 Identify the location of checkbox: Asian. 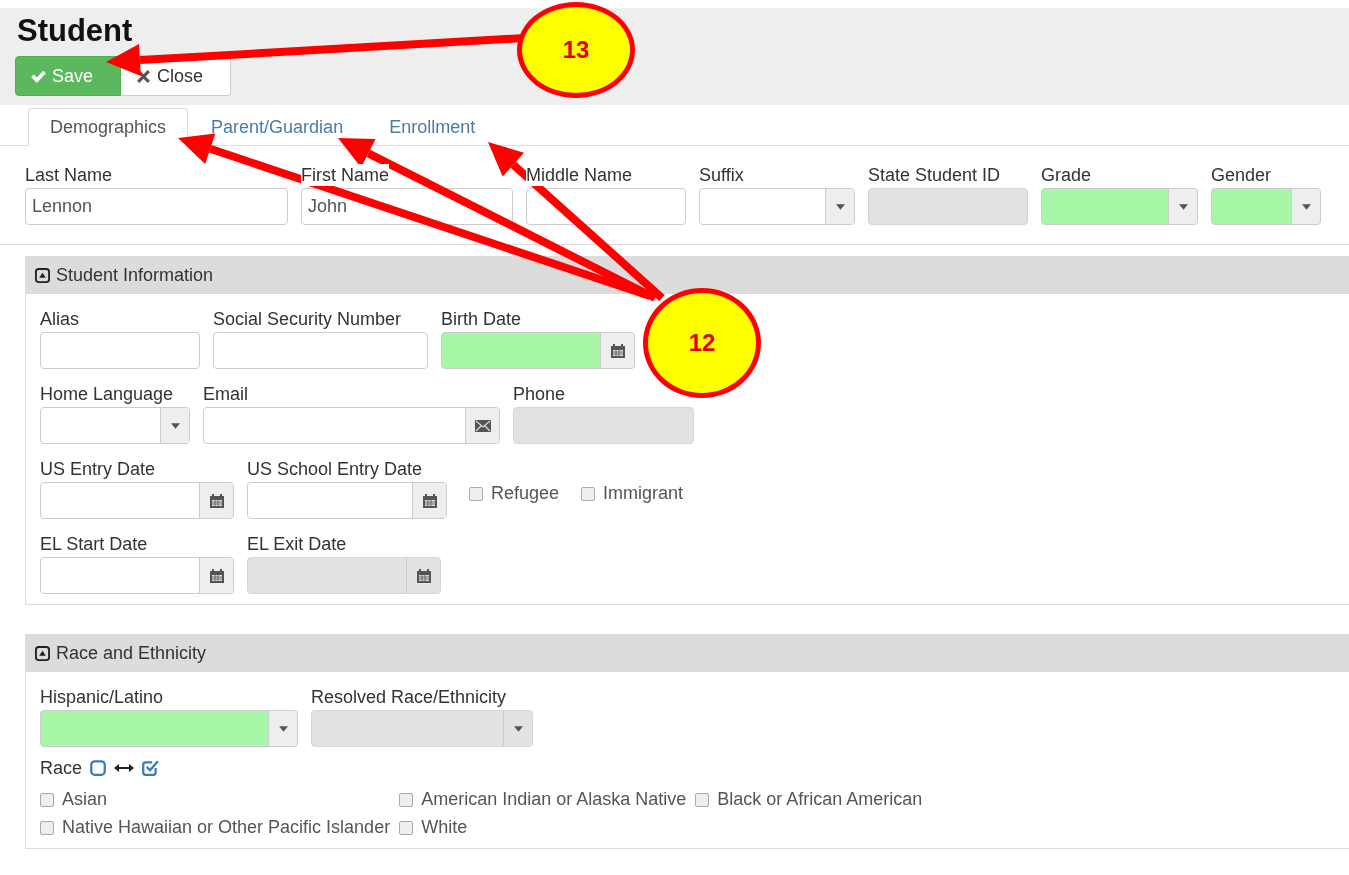
(215, 799).